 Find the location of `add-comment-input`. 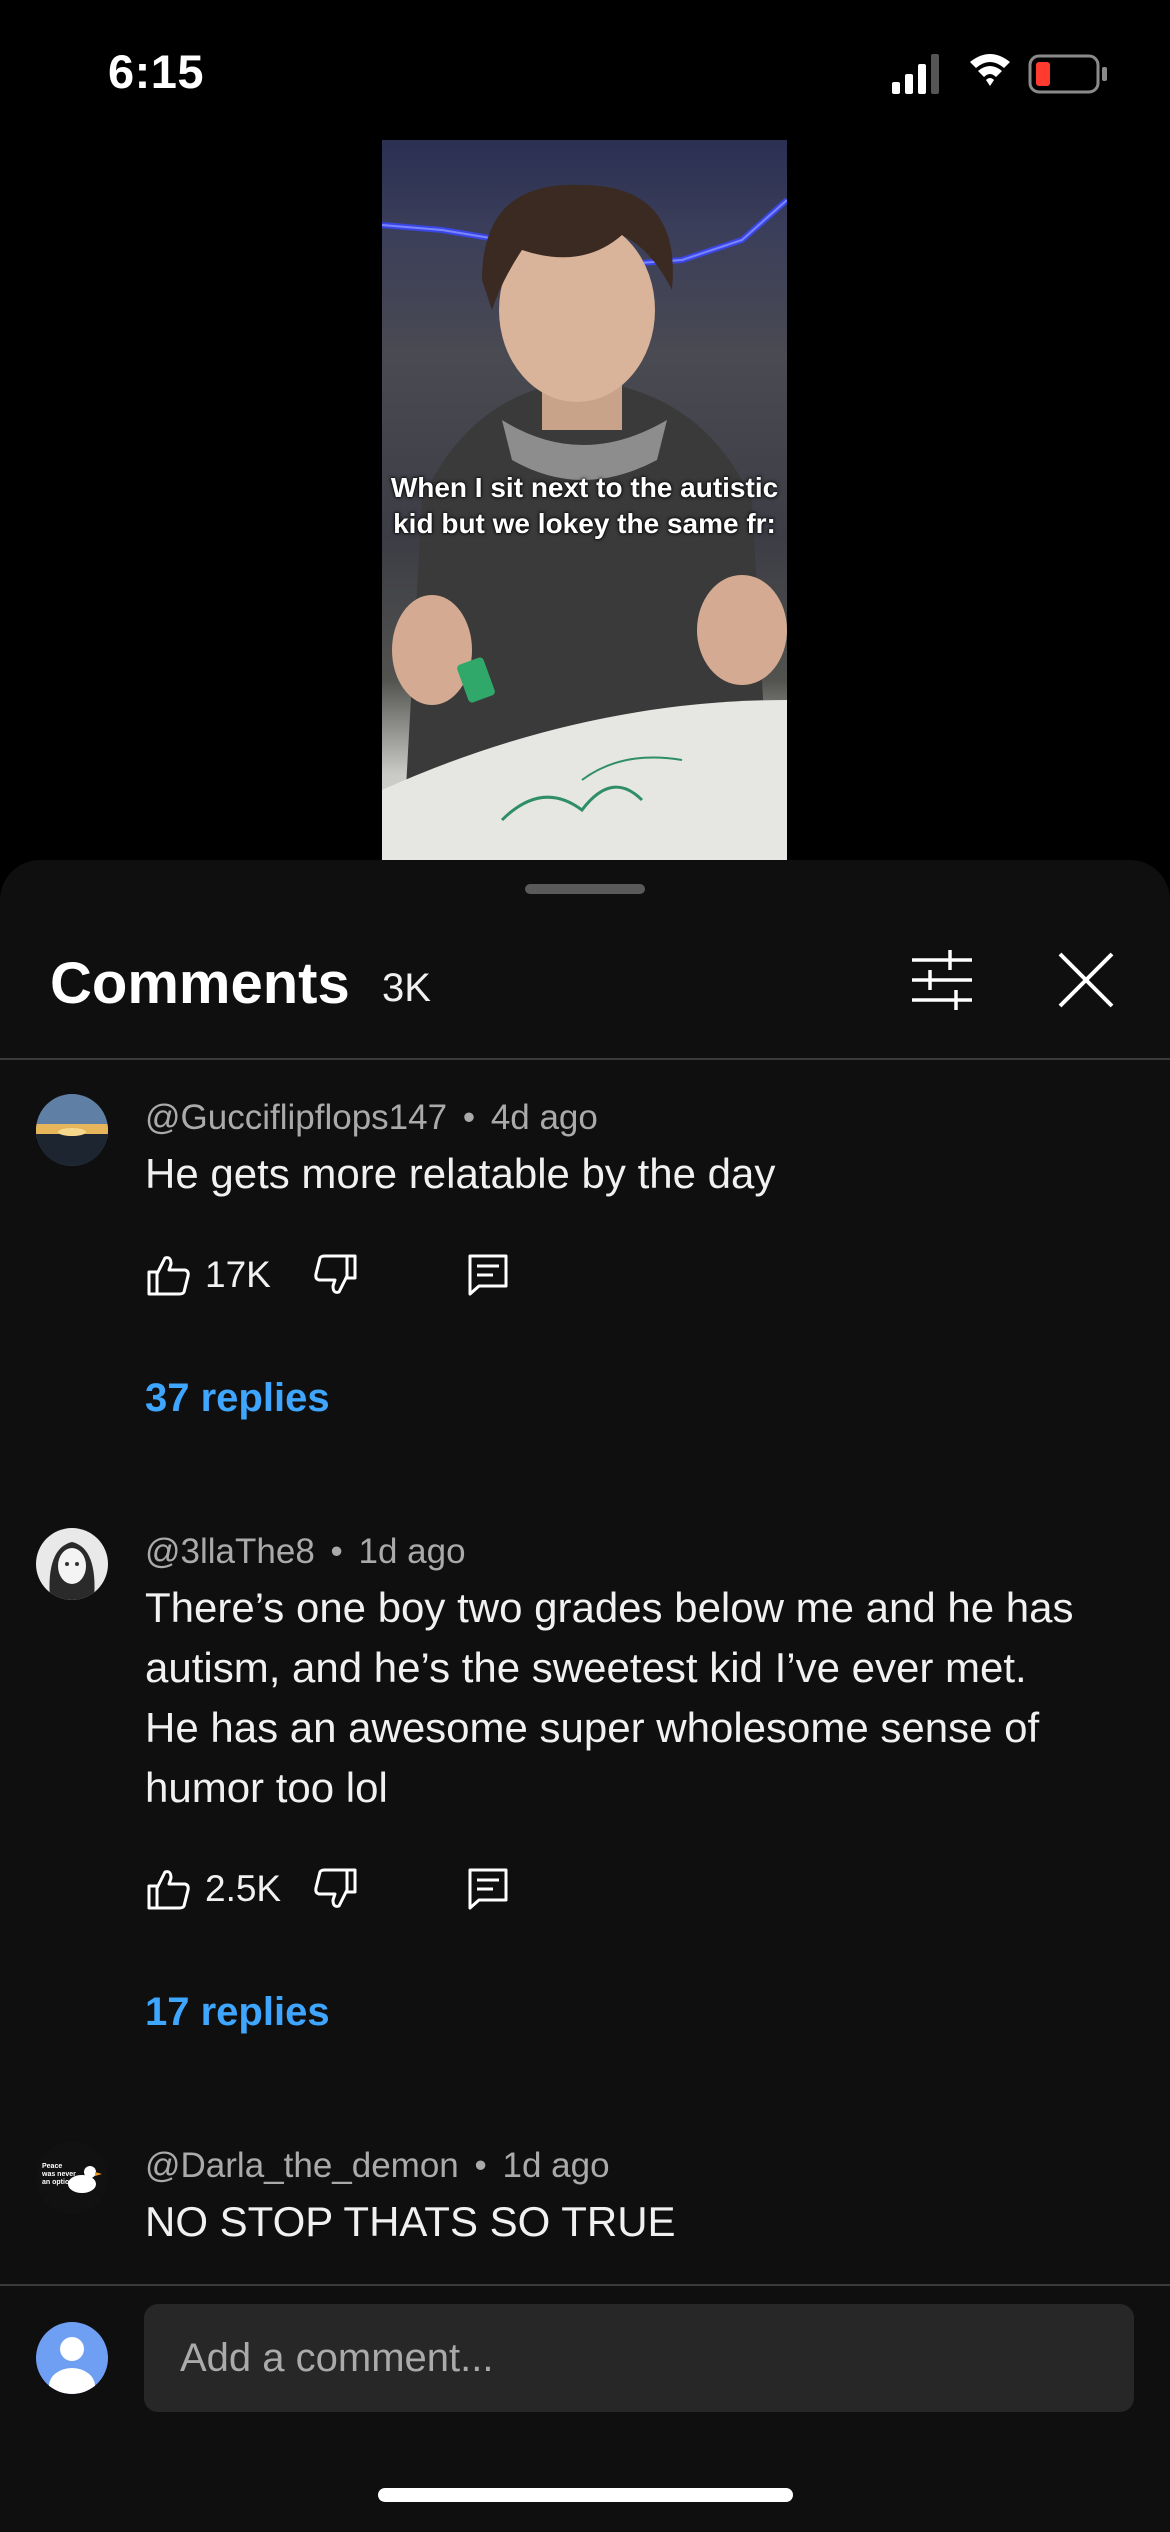

add-comment-input is located at coordinates (639, 2358).